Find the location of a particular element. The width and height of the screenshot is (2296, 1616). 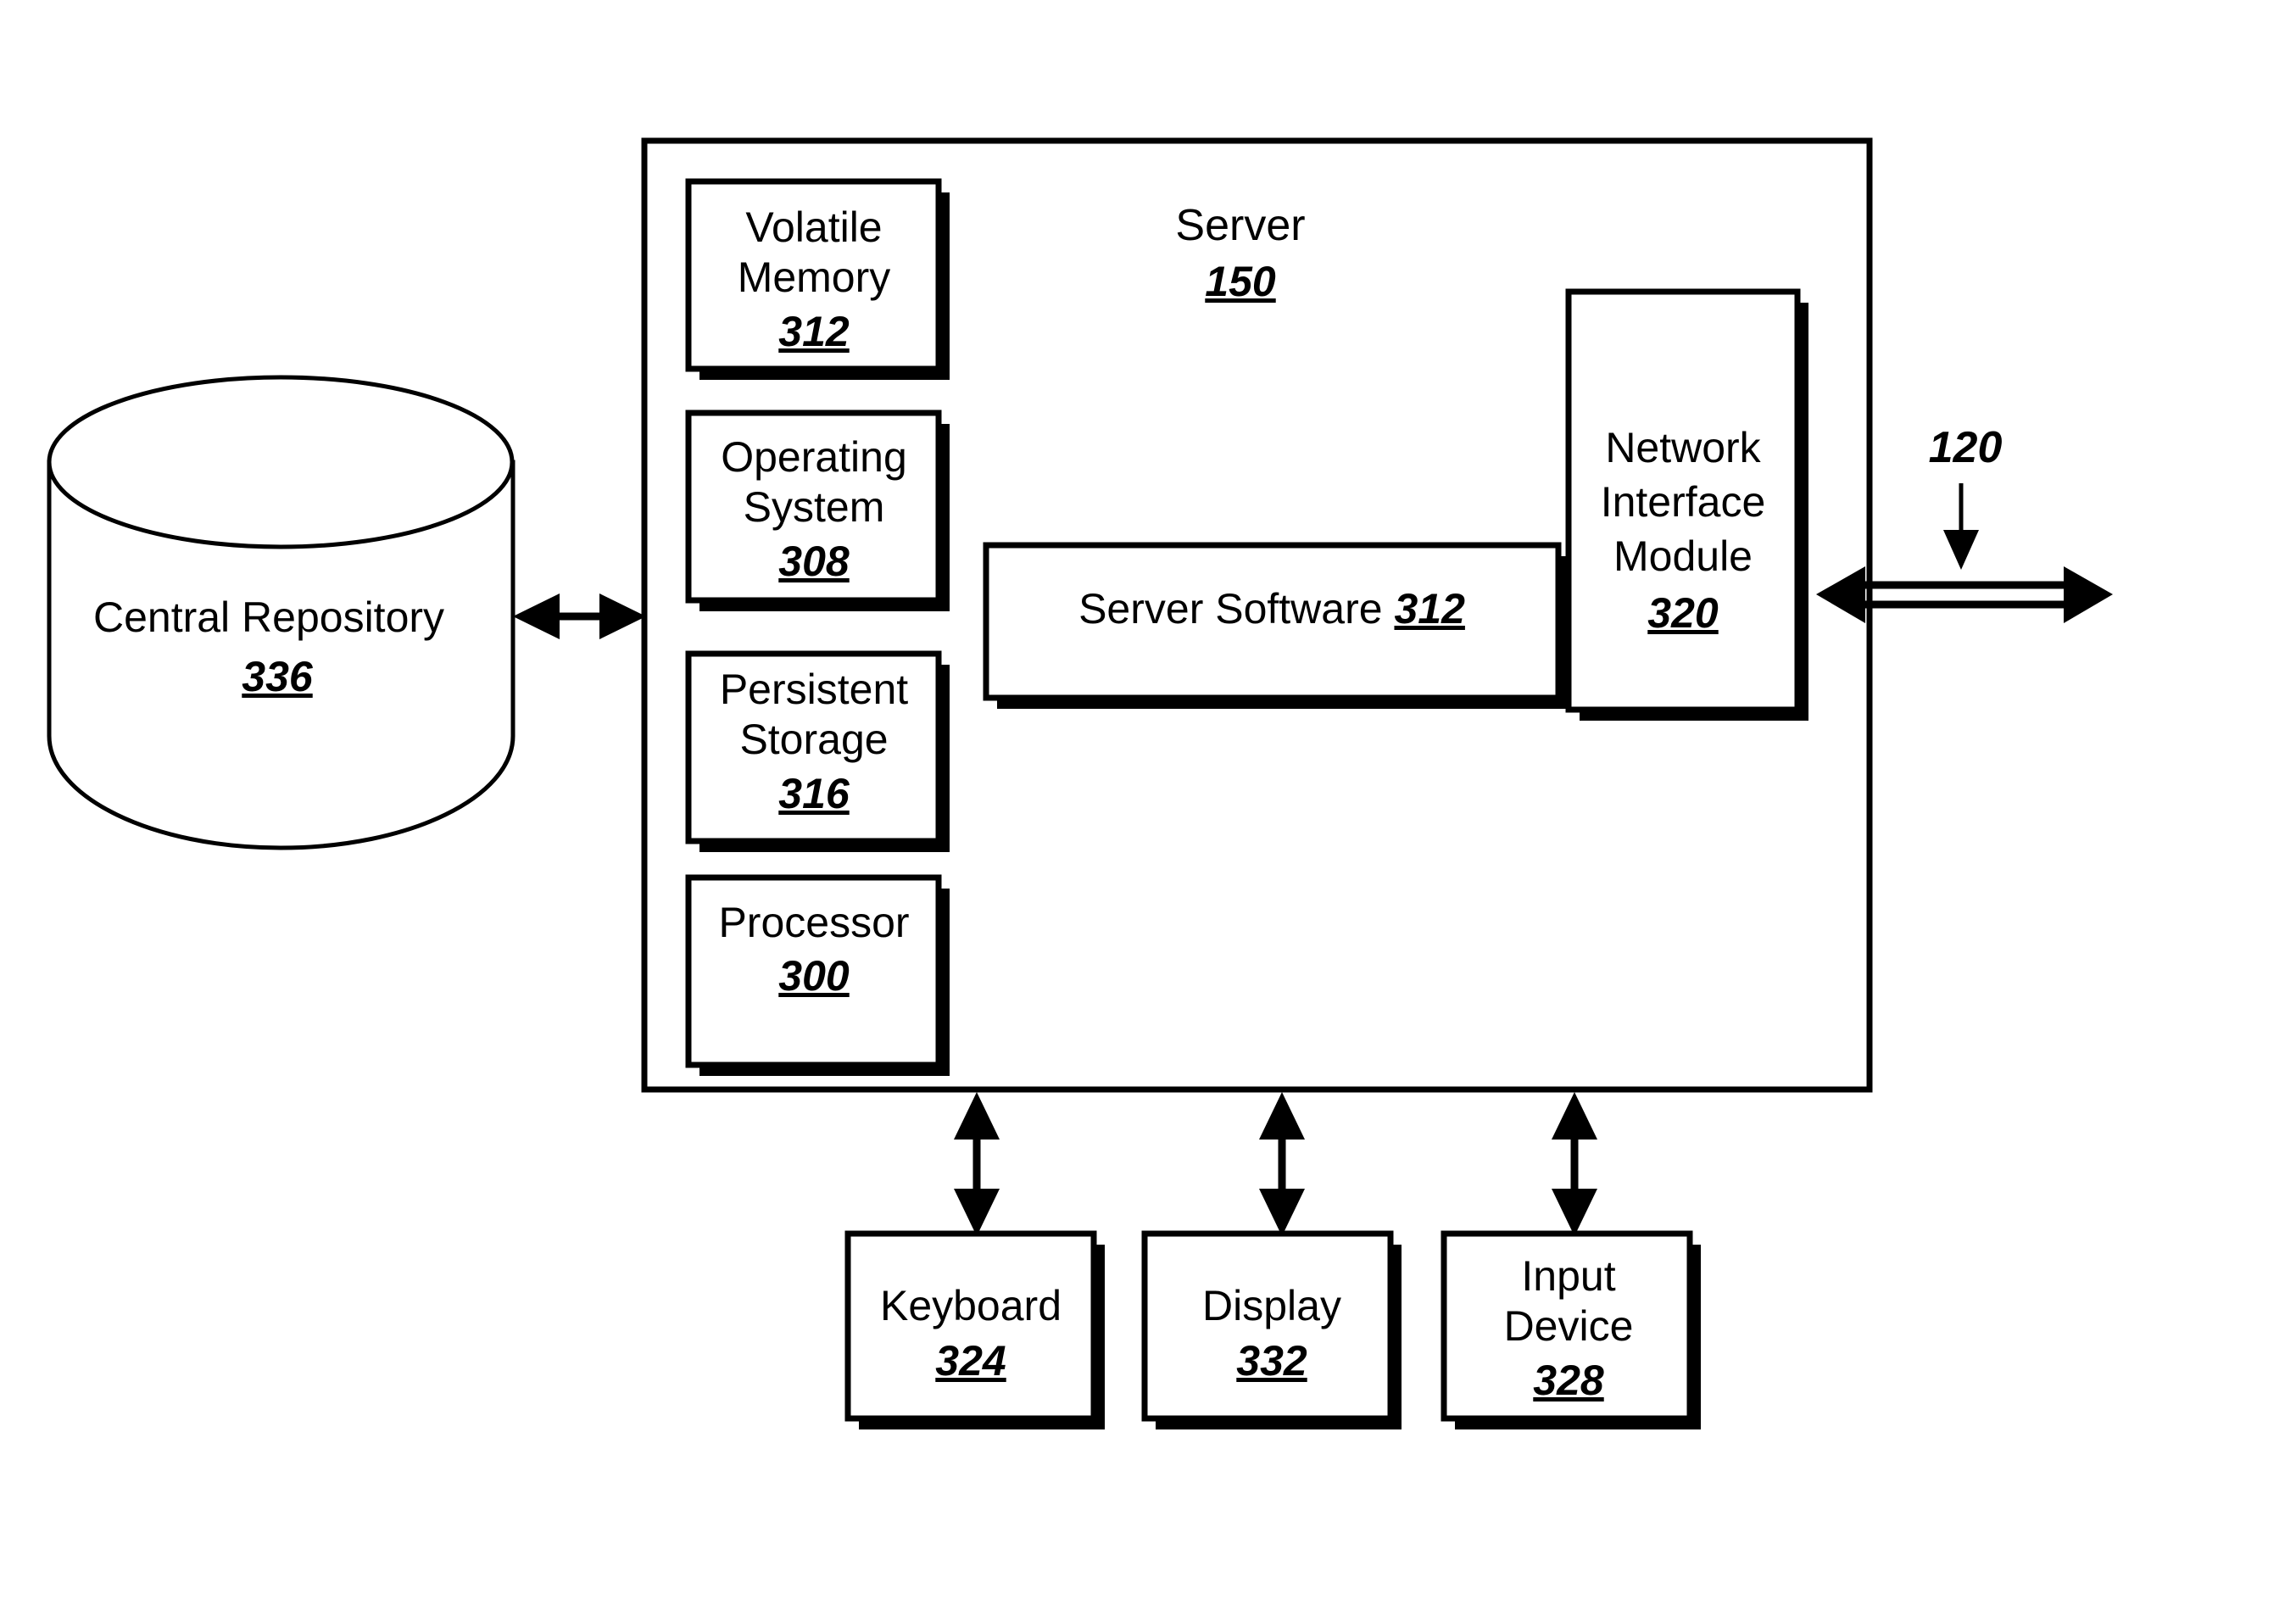

keyboard-line1: Keyboard is located at coordinates (971, 1305).